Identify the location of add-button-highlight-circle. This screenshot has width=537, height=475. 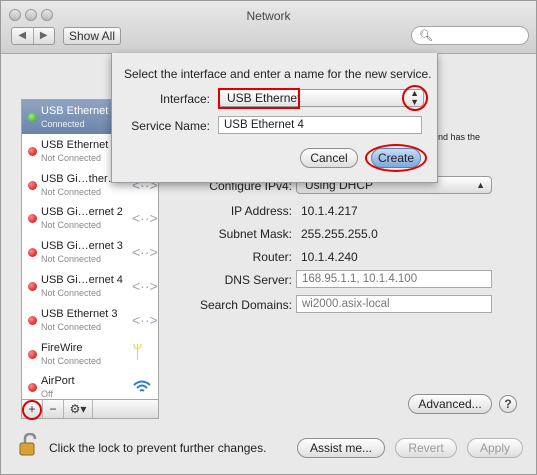
(32, 410).